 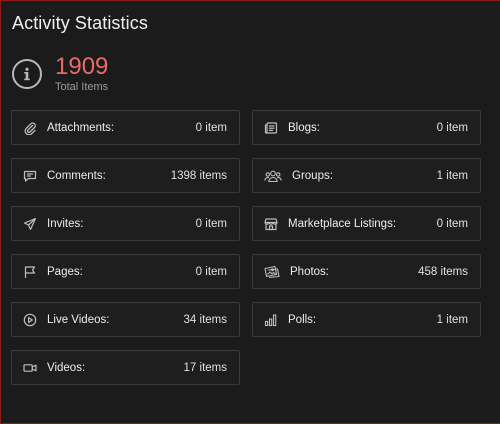 I want to click on info-icon, so click(x=27, y=74).